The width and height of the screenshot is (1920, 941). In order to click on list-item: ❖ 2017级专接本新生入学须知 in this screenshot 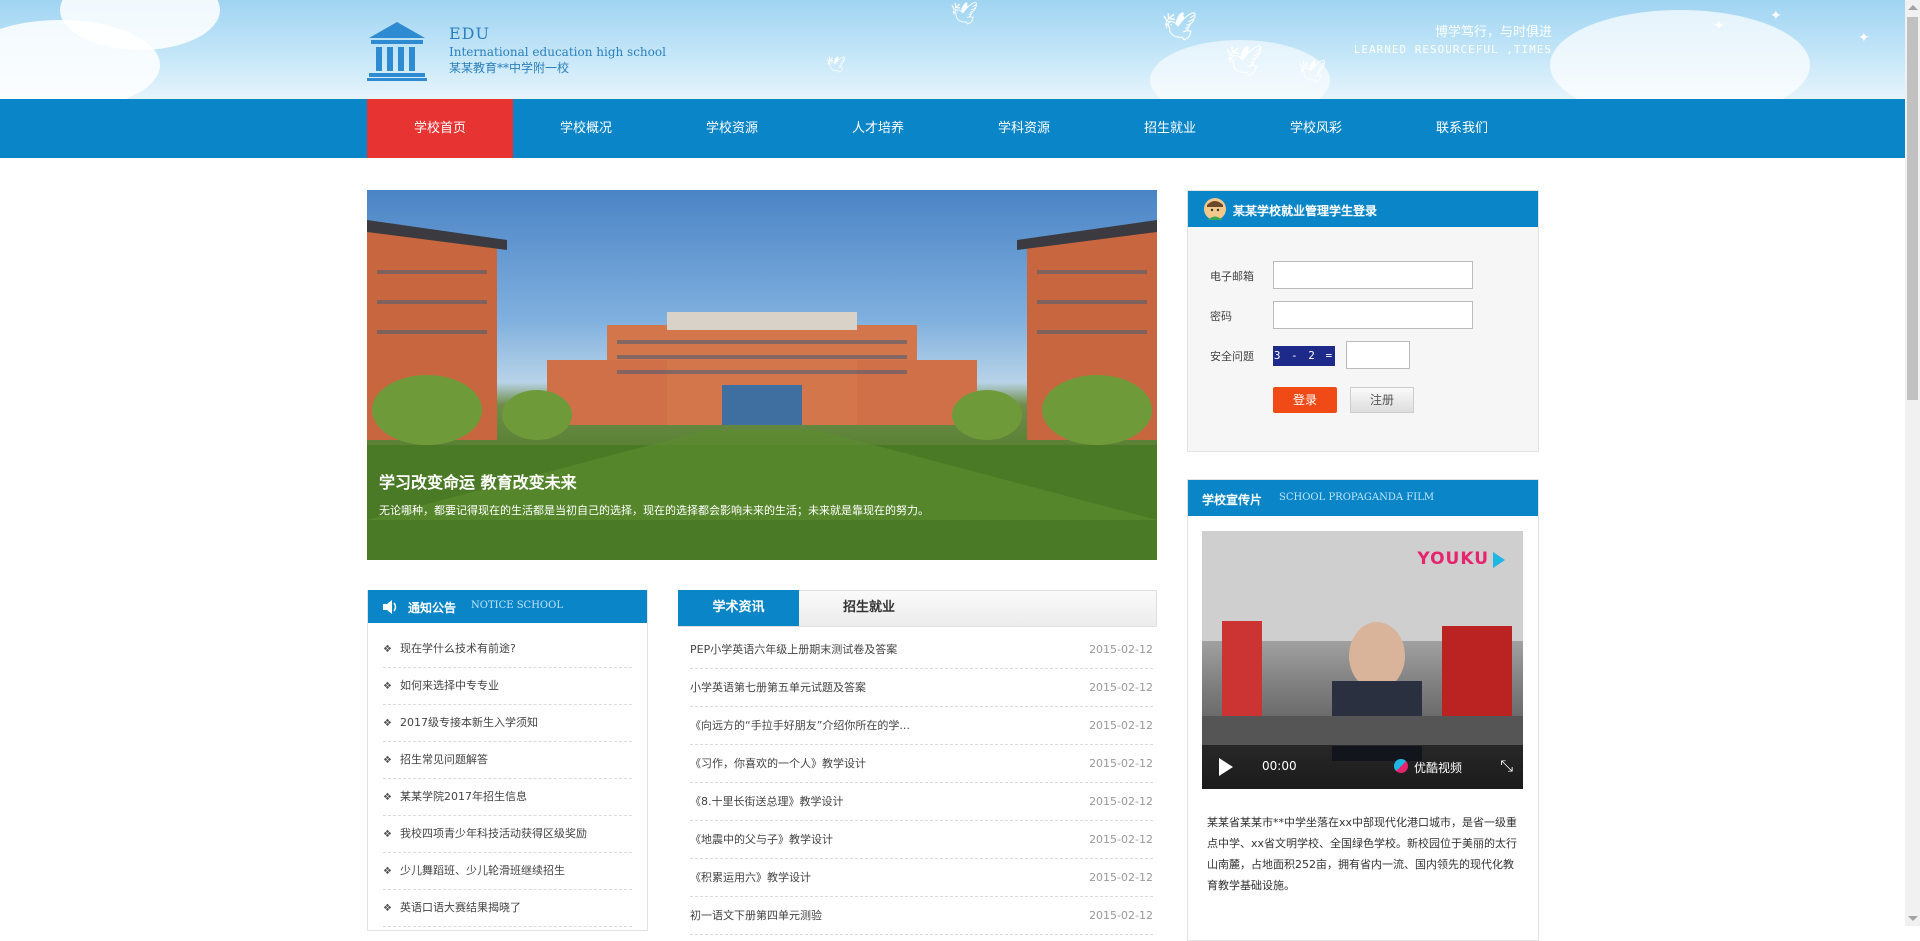, I will do `click(507, 723)`.